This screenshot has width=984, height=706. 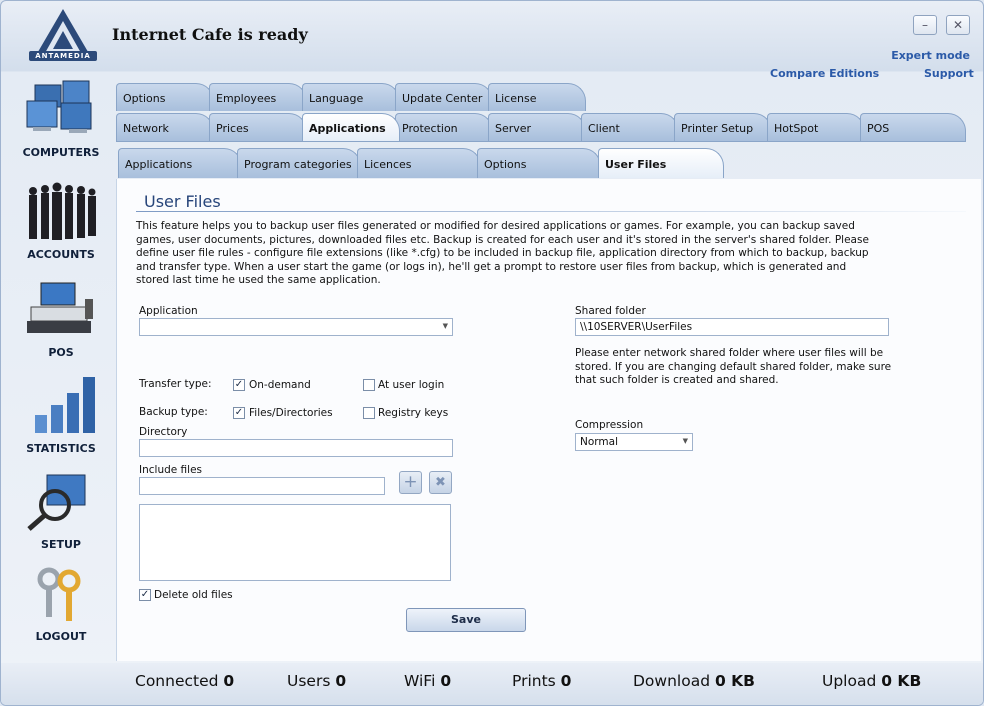 I want to click on status-wifi: WiFi 0, so click(x=427, y=681).